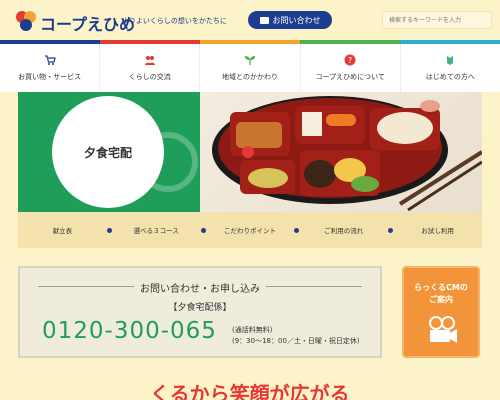 Image resolution: width=500 pixels, height=400 pixels. I want to click on submenu-item-flow: ご利用の流れ, so click(343, 230).